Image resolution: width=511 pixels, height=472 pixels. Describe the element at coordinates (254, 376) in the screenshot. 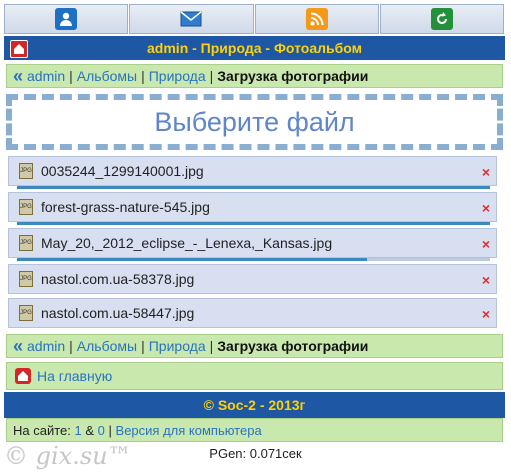

I see `home-link: На главную` at that location.